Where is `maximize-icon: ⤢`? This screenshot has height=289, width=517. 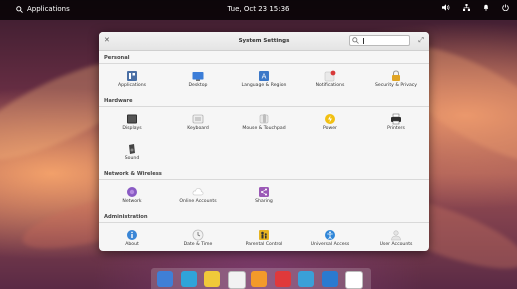
maximize-icon: ⤢ is located at coordinates (421, 40).